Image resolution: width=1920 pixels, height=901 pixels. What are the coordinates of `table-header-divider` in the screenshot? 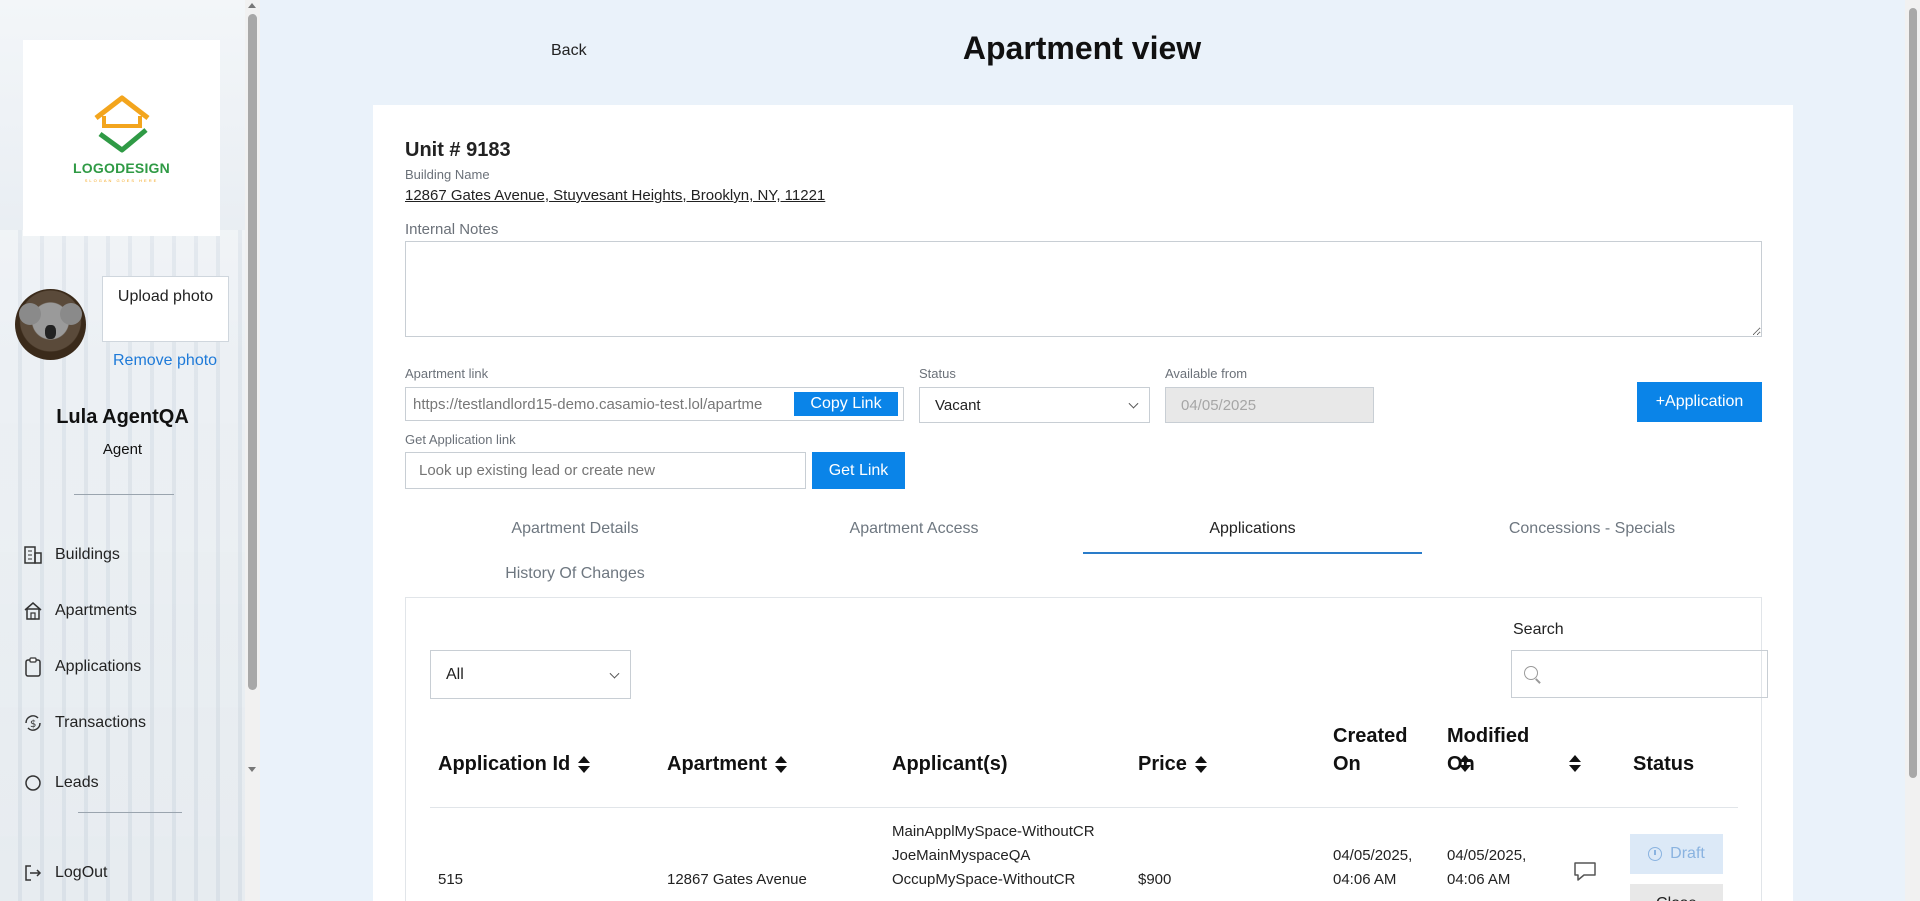 It's located at (1084, 807).